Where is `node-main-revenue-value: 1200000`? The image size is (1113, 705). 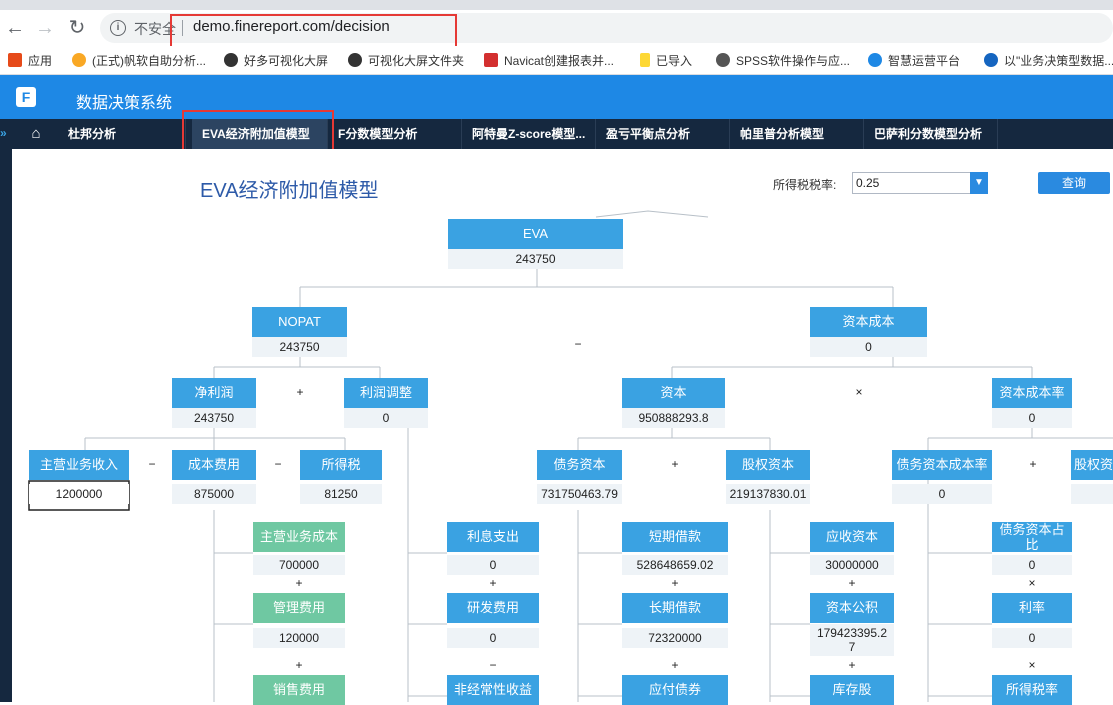 node-main-revenue-value: 1200000 is located at coordinates (79, 494).